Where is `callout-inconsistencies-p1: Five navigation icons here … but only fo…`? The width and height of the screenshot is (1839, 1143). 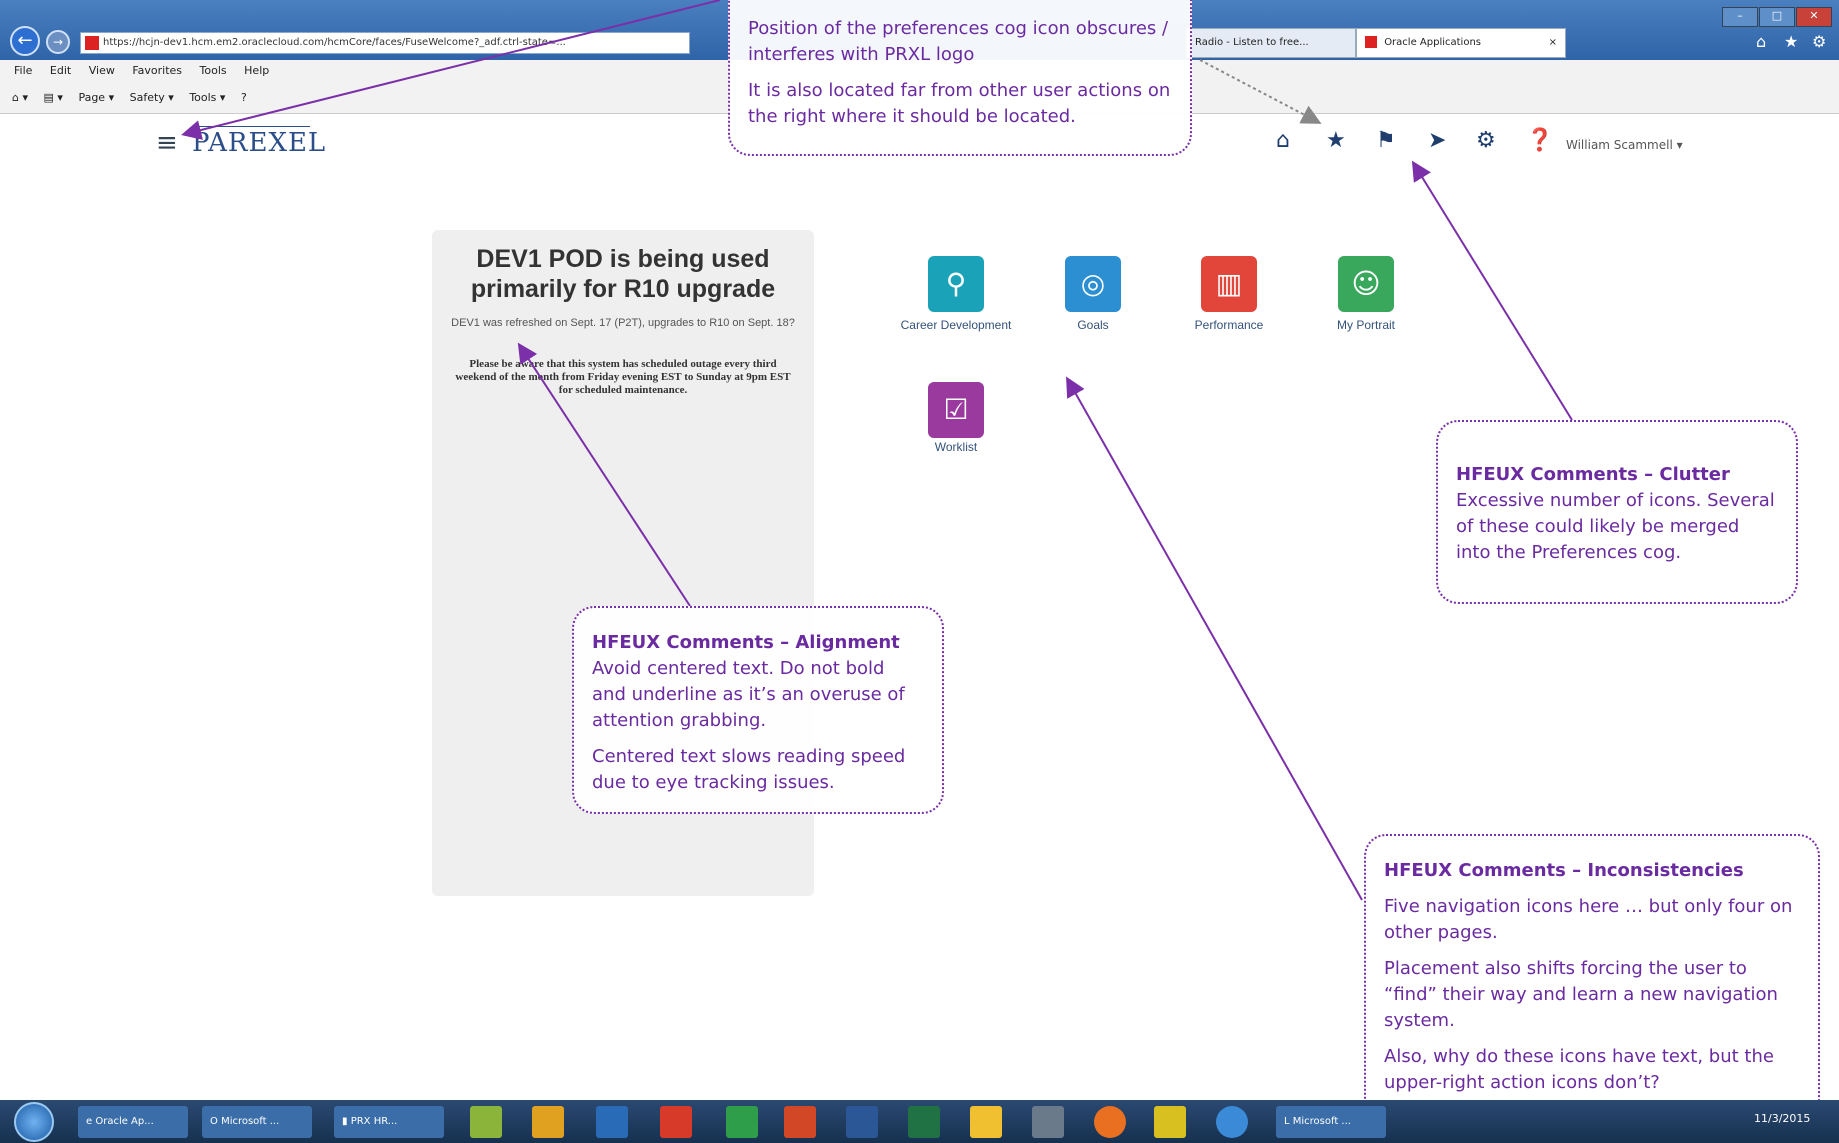
callout-inconsistencies-p1: Five navigation icons here … but only fo… is located at coordinates (1588, 919).